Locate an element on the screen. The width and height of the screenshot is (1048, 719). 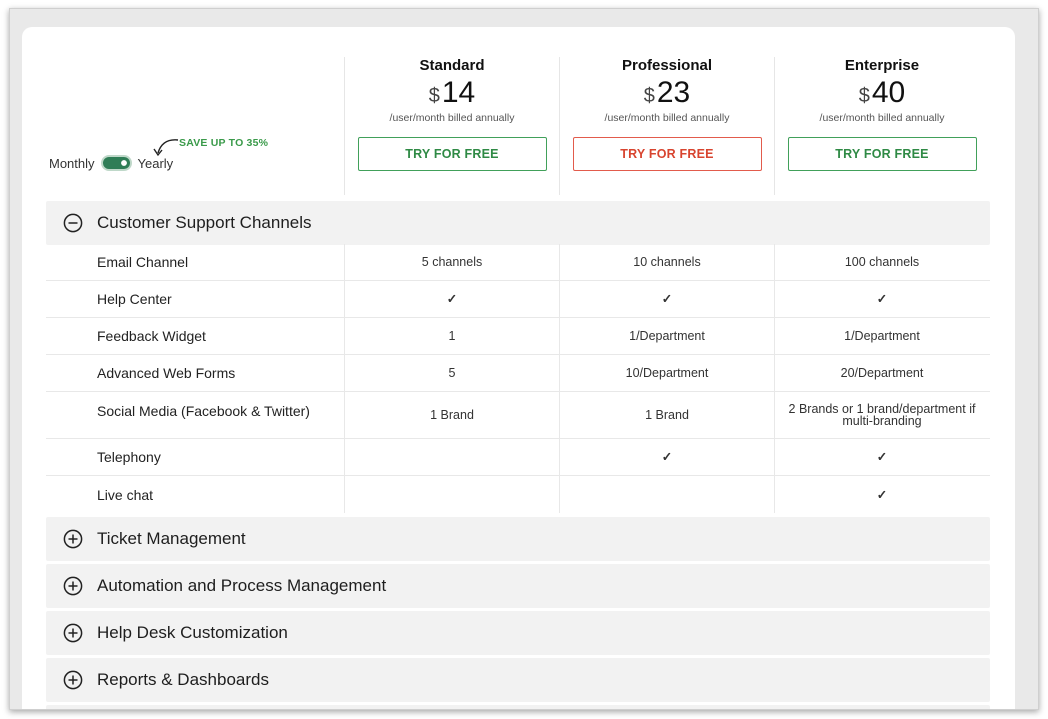
feature-name: Advanced Web Forms is located at coordinates (166, 373).